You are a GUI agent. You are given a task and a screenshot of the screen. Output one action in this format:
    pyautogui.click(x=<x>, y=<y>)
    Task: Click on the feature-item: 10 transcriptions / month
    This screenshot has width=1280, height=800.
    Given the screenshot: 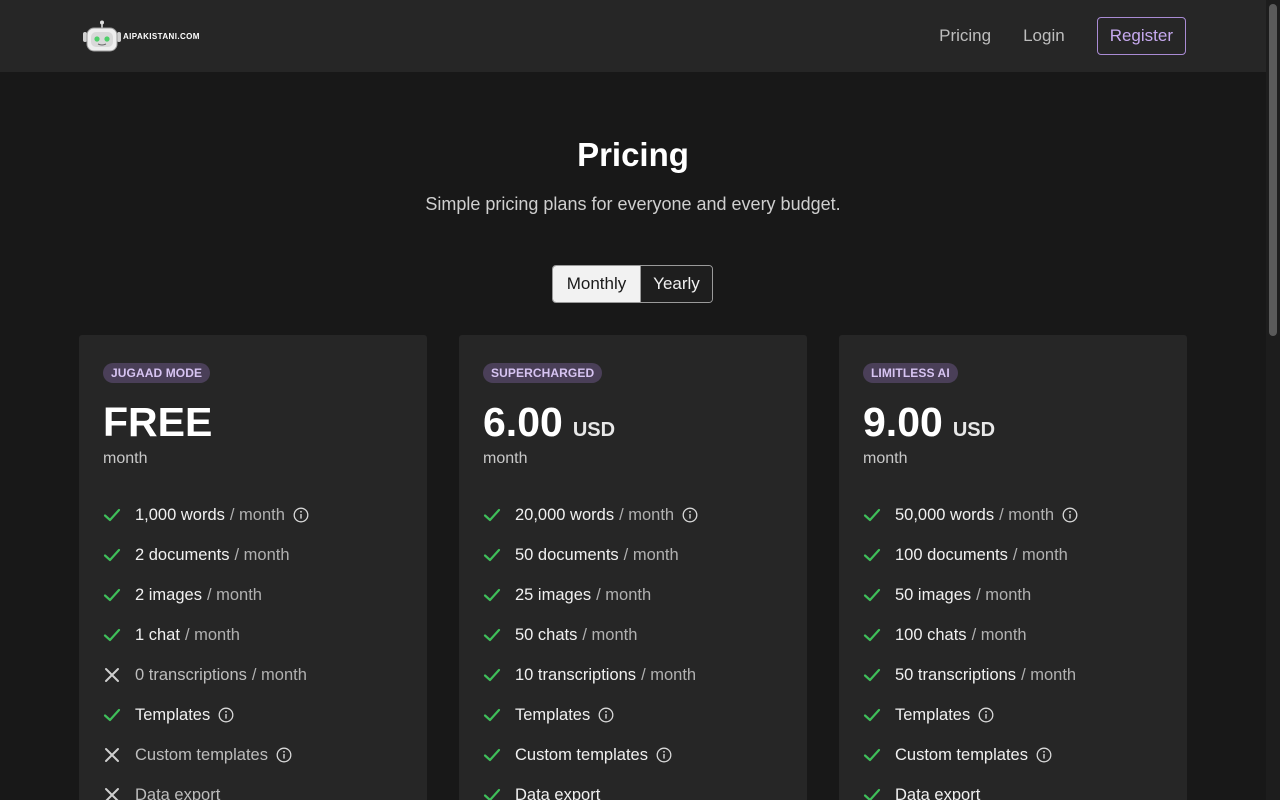 What is the action you would take?
    pyautogui.click(x=590, y=675)
    